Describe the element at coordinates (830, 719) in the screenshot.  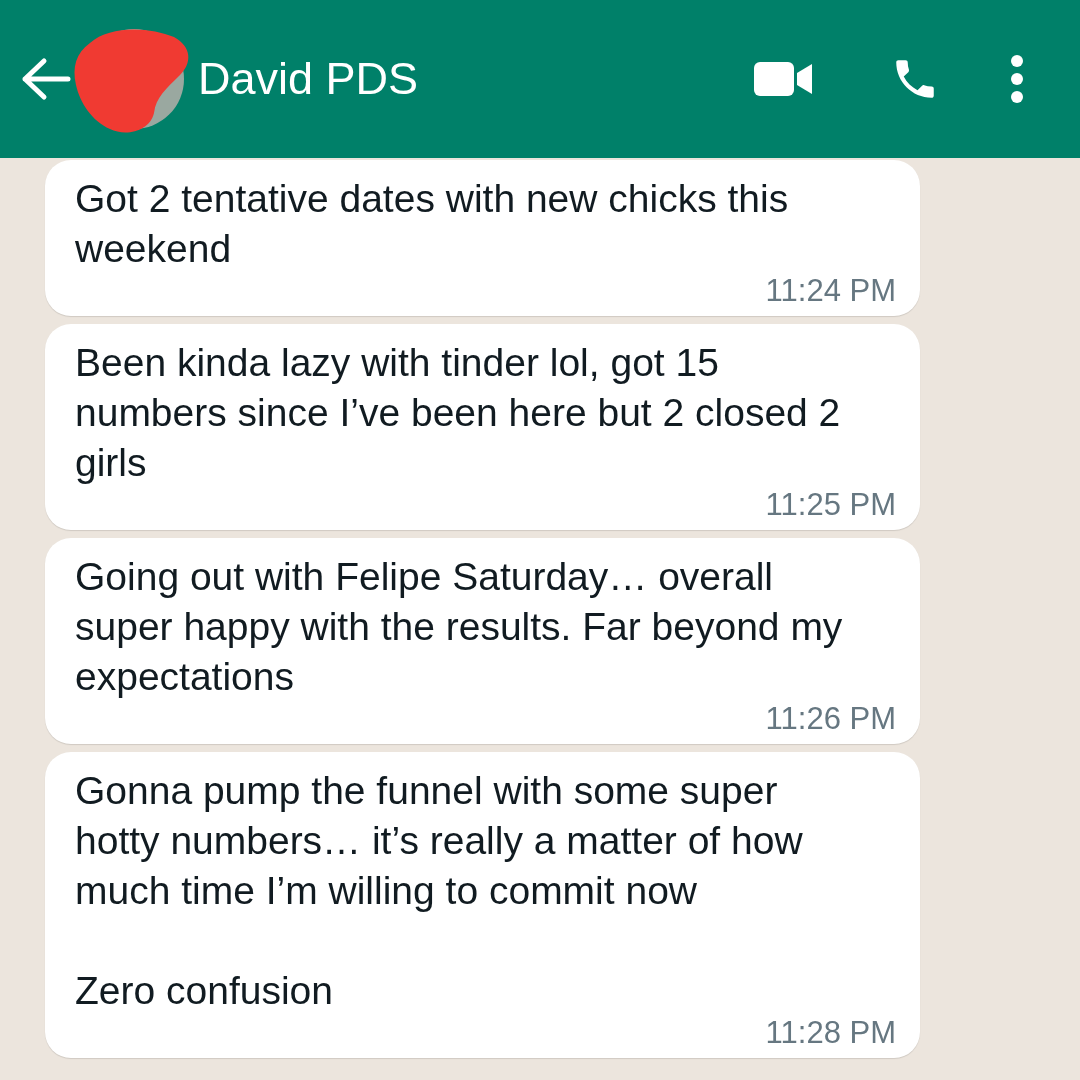
I see `message-time: 11:26 PM` at that location.